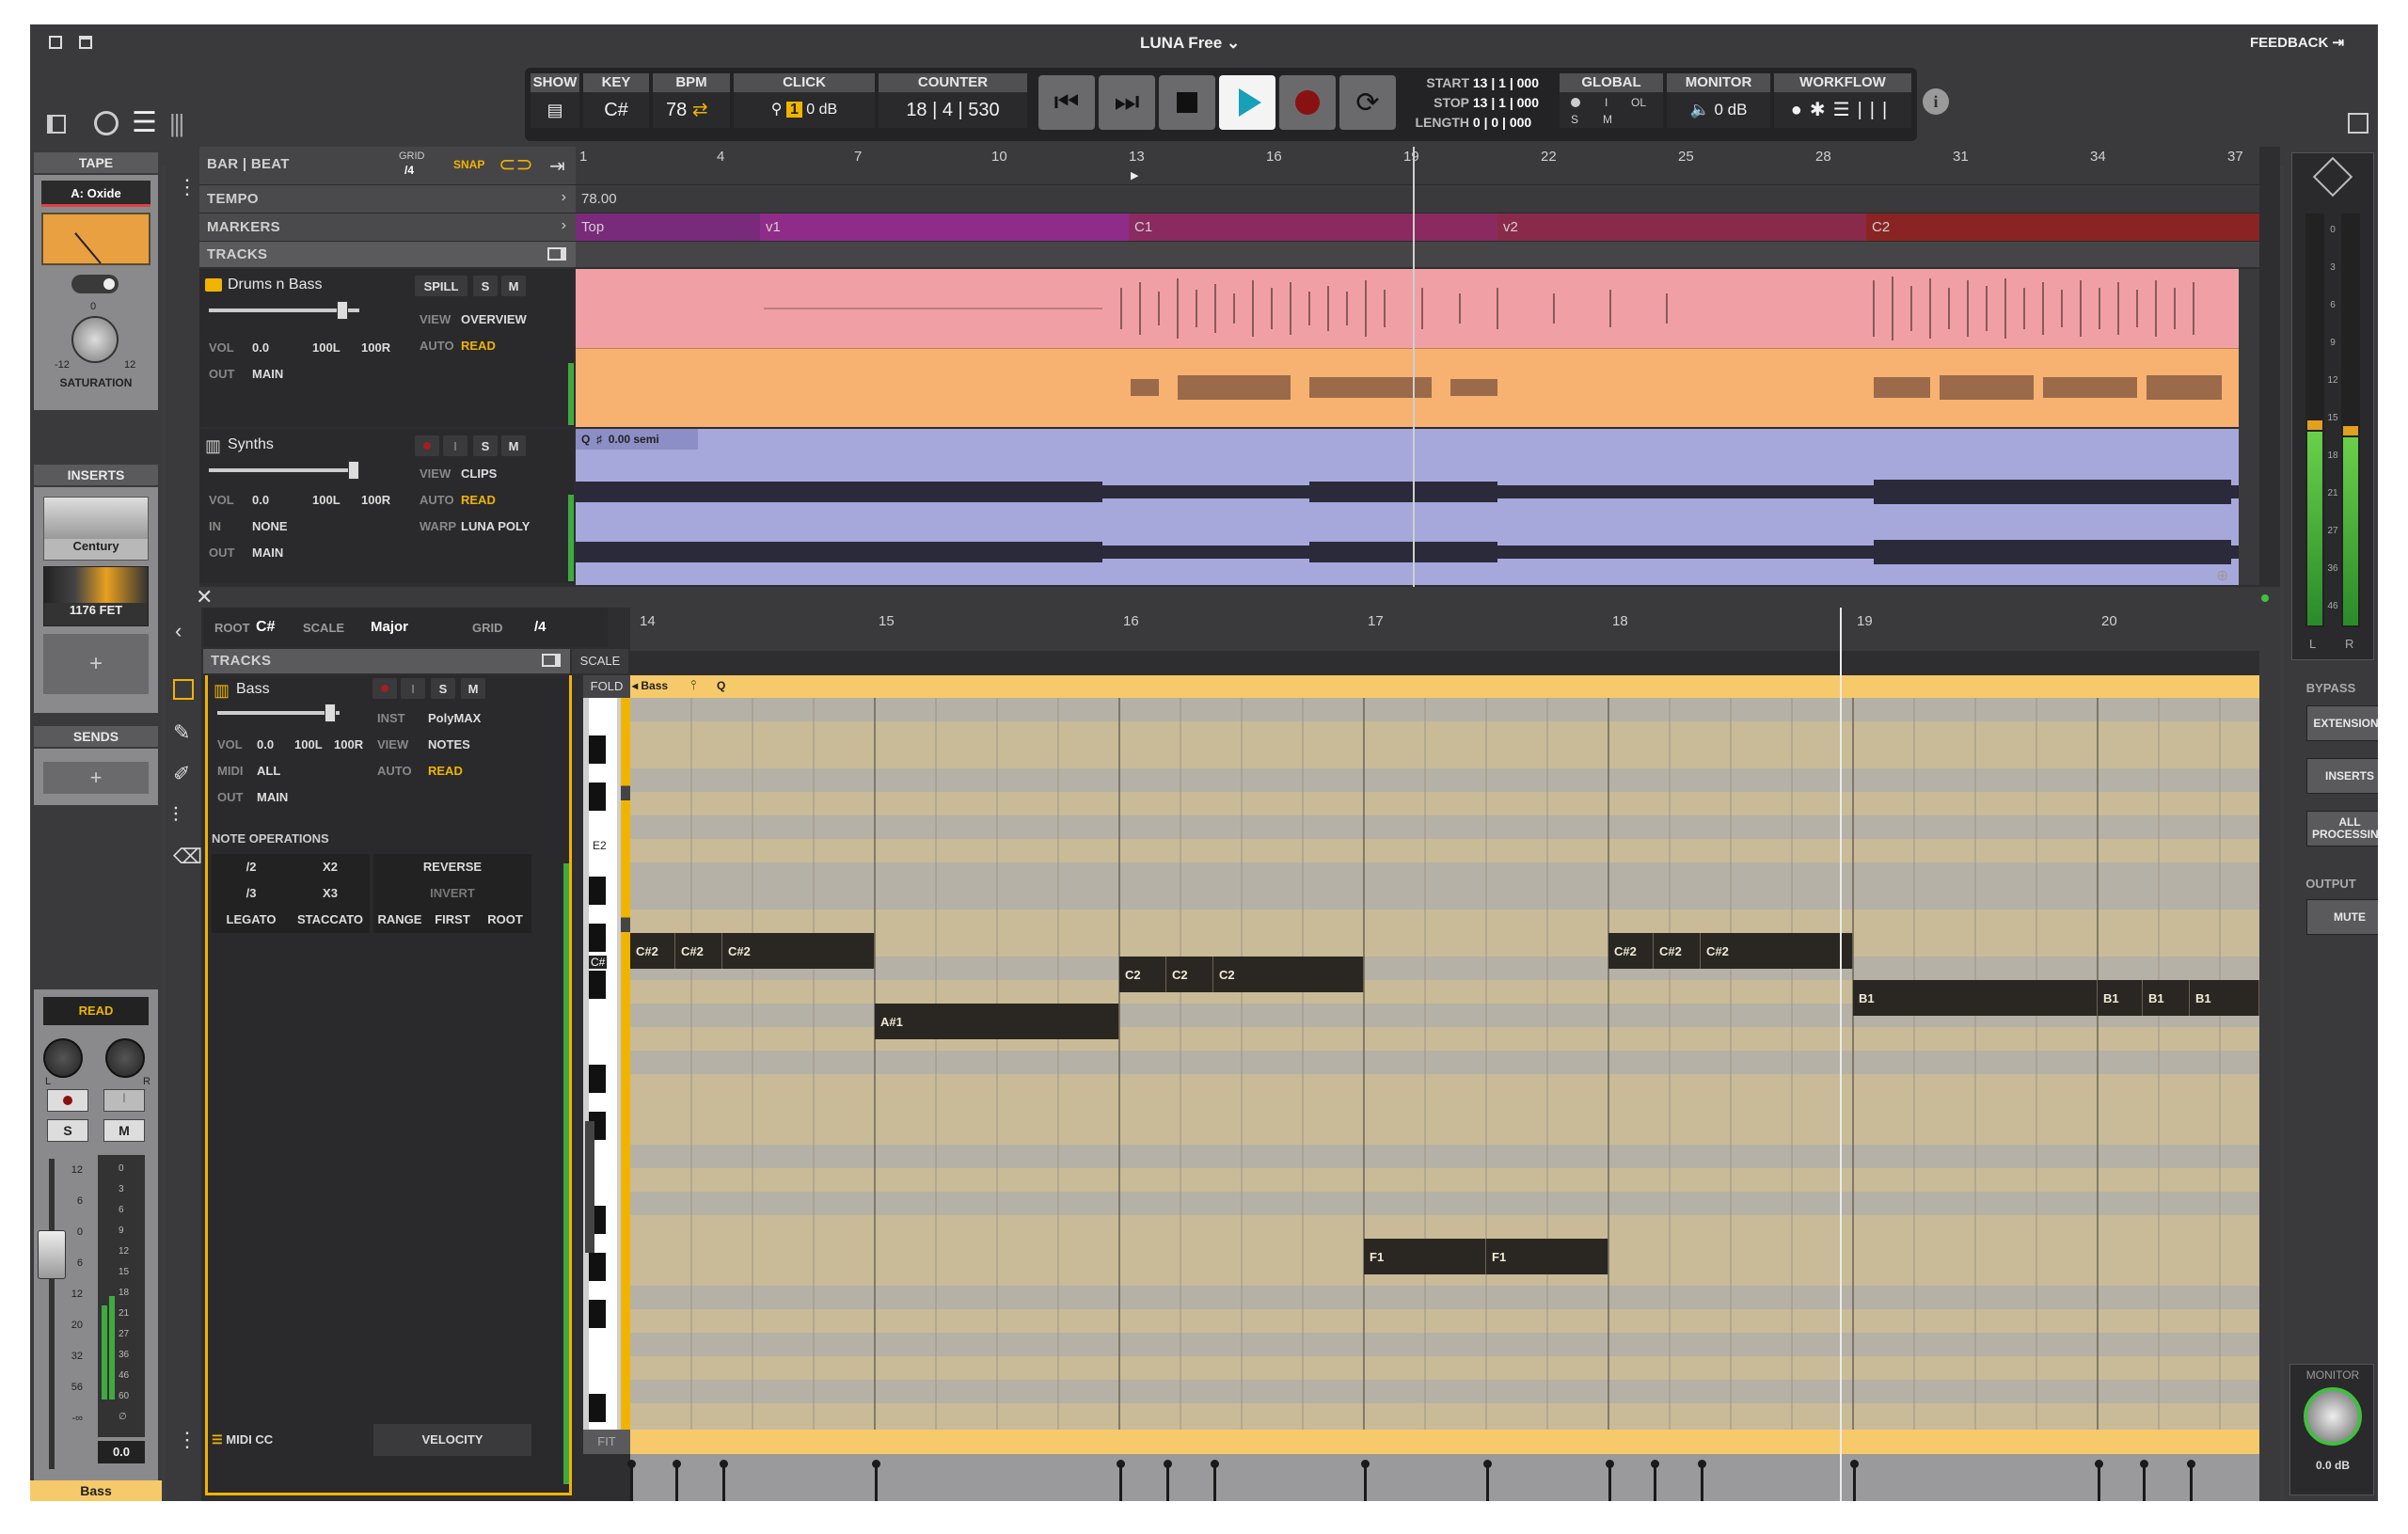 This screenshot has width=2408, height=1534. I want to click on synths-vol: 0.0, so click(282, 501).